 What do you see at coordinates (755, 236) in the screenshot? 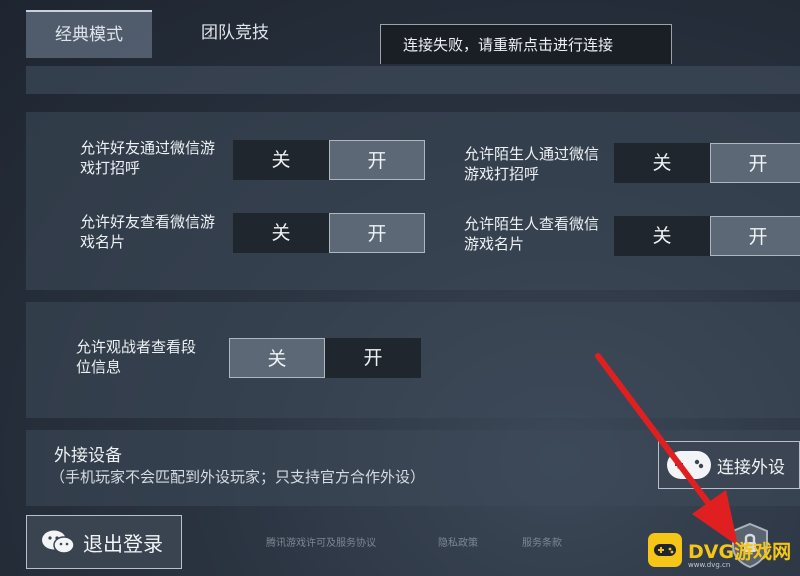
I see `stranger-card-on-button: 开` at bounding box center [755, 236].